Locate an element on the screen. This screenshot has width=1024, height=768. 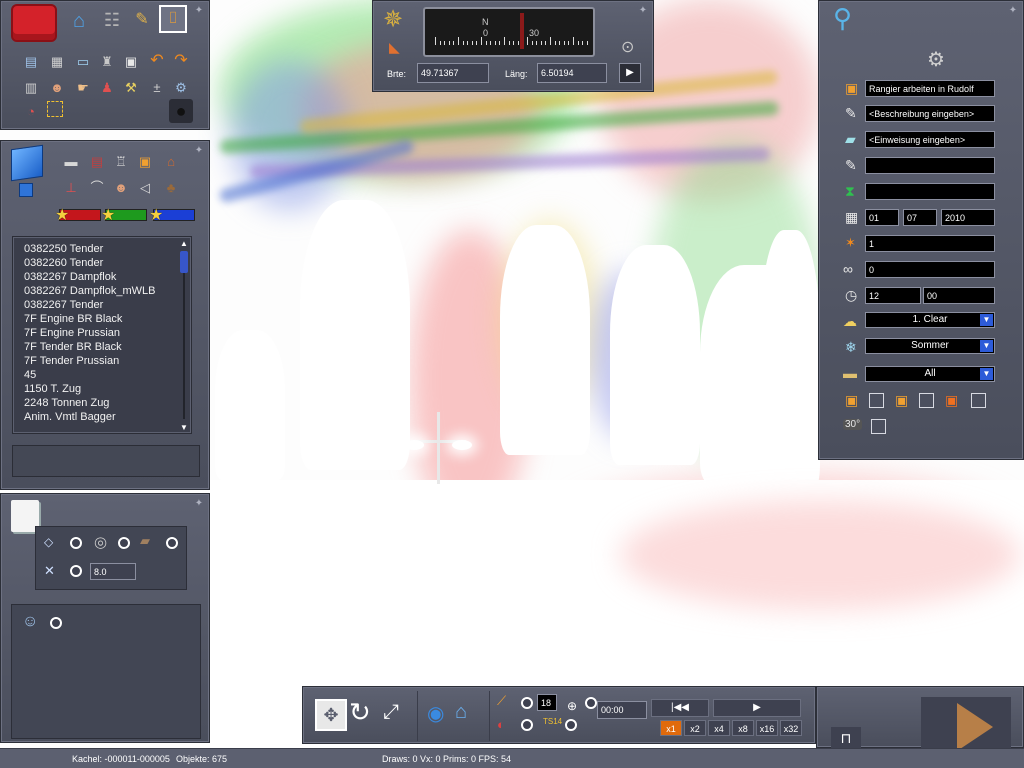
undo-icon: ↶ is located at coordinates (157, 61).